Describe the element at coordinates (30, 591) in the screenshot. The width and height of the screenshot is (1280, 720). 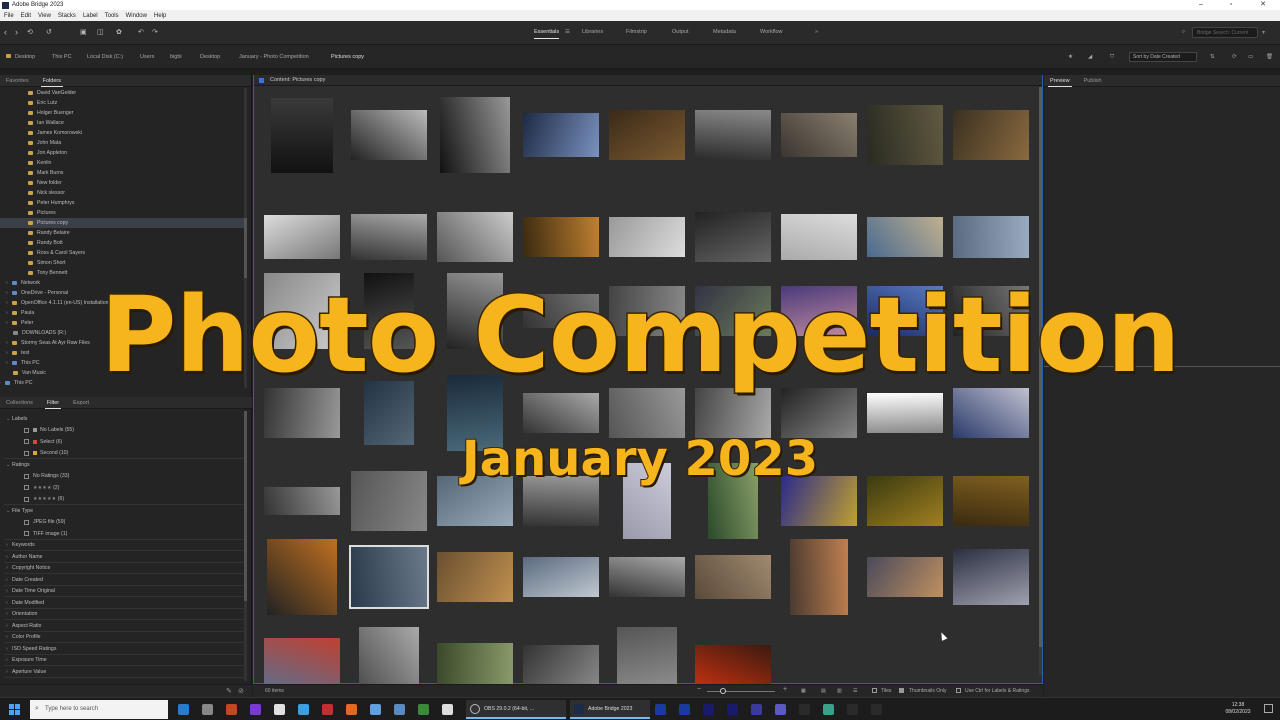
I see `filter-section-collapsed: › Date Time Original` at that location.